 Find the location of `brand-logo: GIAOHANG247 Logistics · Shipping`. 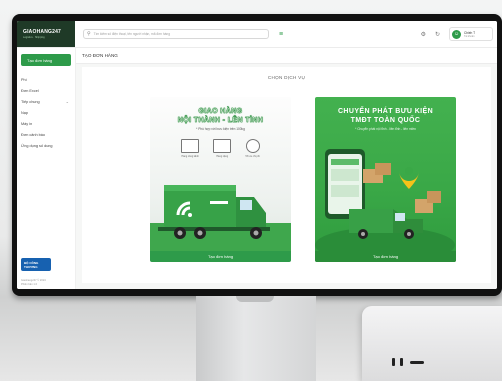

brand-logo: GIAOHANG247 Logistics · Shipping is located at coordinates (46, 34).